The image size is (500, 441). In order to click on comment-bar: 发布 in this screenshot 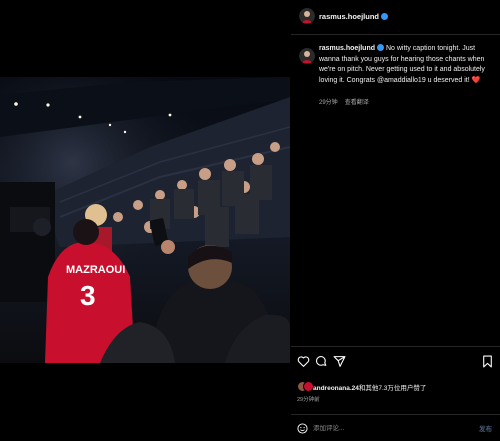, I will do `click(395, 427)`.